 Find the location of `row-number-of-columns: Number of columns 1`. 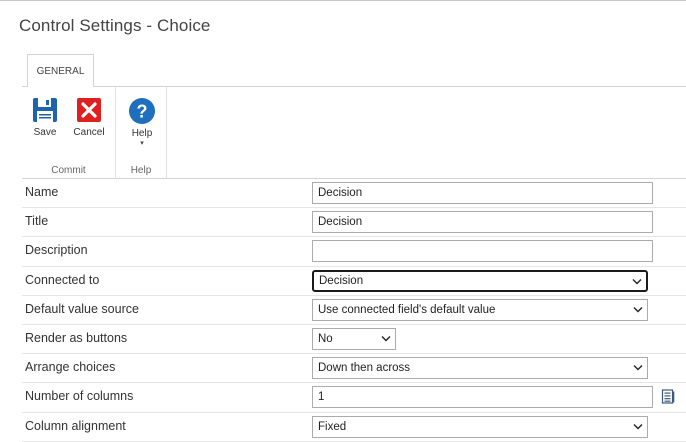

row-number-of-columns: Number of columns 1 is located at coordinates (354, 398).